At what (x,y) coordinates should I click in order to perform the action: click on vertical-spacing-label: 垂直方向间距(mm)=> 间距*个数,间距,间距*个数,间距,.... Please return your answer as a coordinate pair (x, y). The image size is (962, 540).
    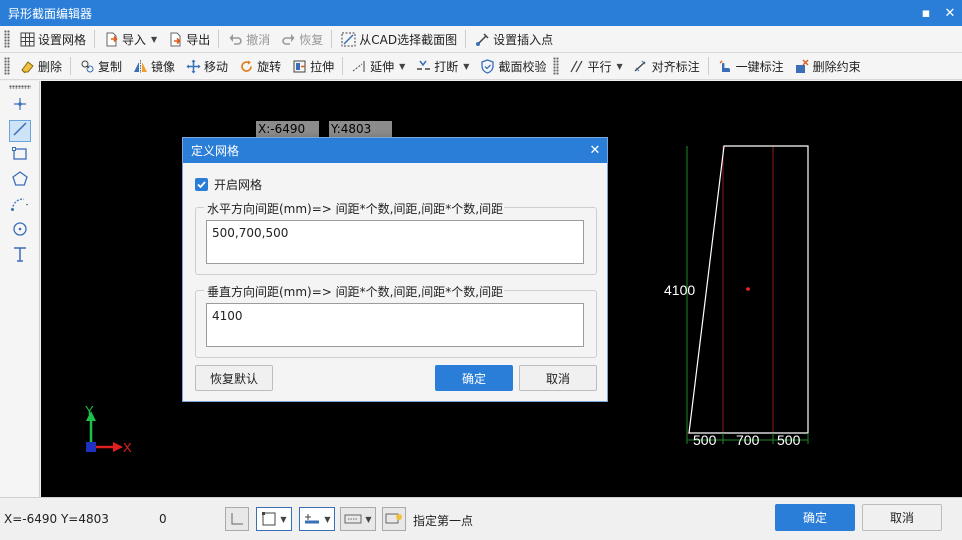
    Looking at the image, I should click on (354, 291).